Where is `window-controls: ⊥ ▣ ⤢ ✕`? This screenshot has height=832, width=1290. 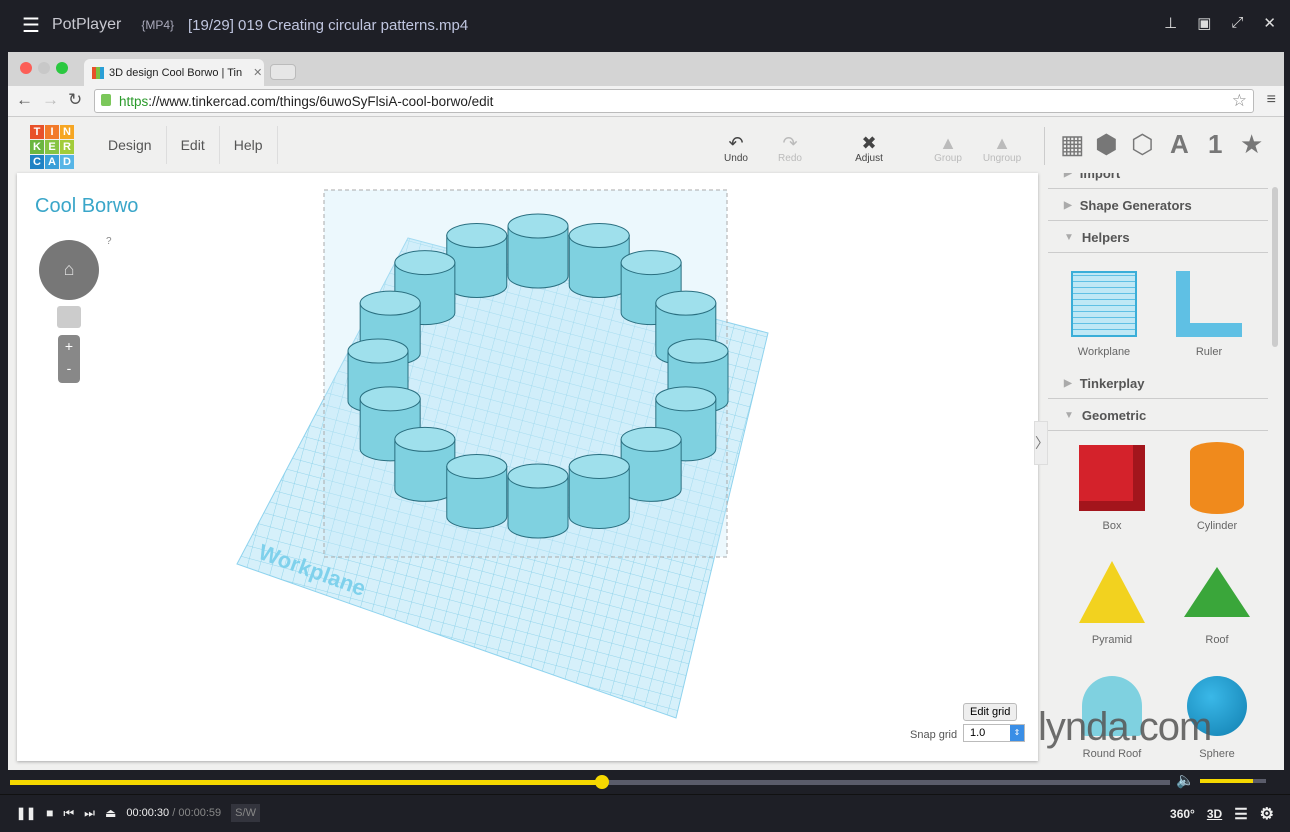 window-controls: ⊥ ▣ ⤢ ✕ is located at coordinates (1220, 23).